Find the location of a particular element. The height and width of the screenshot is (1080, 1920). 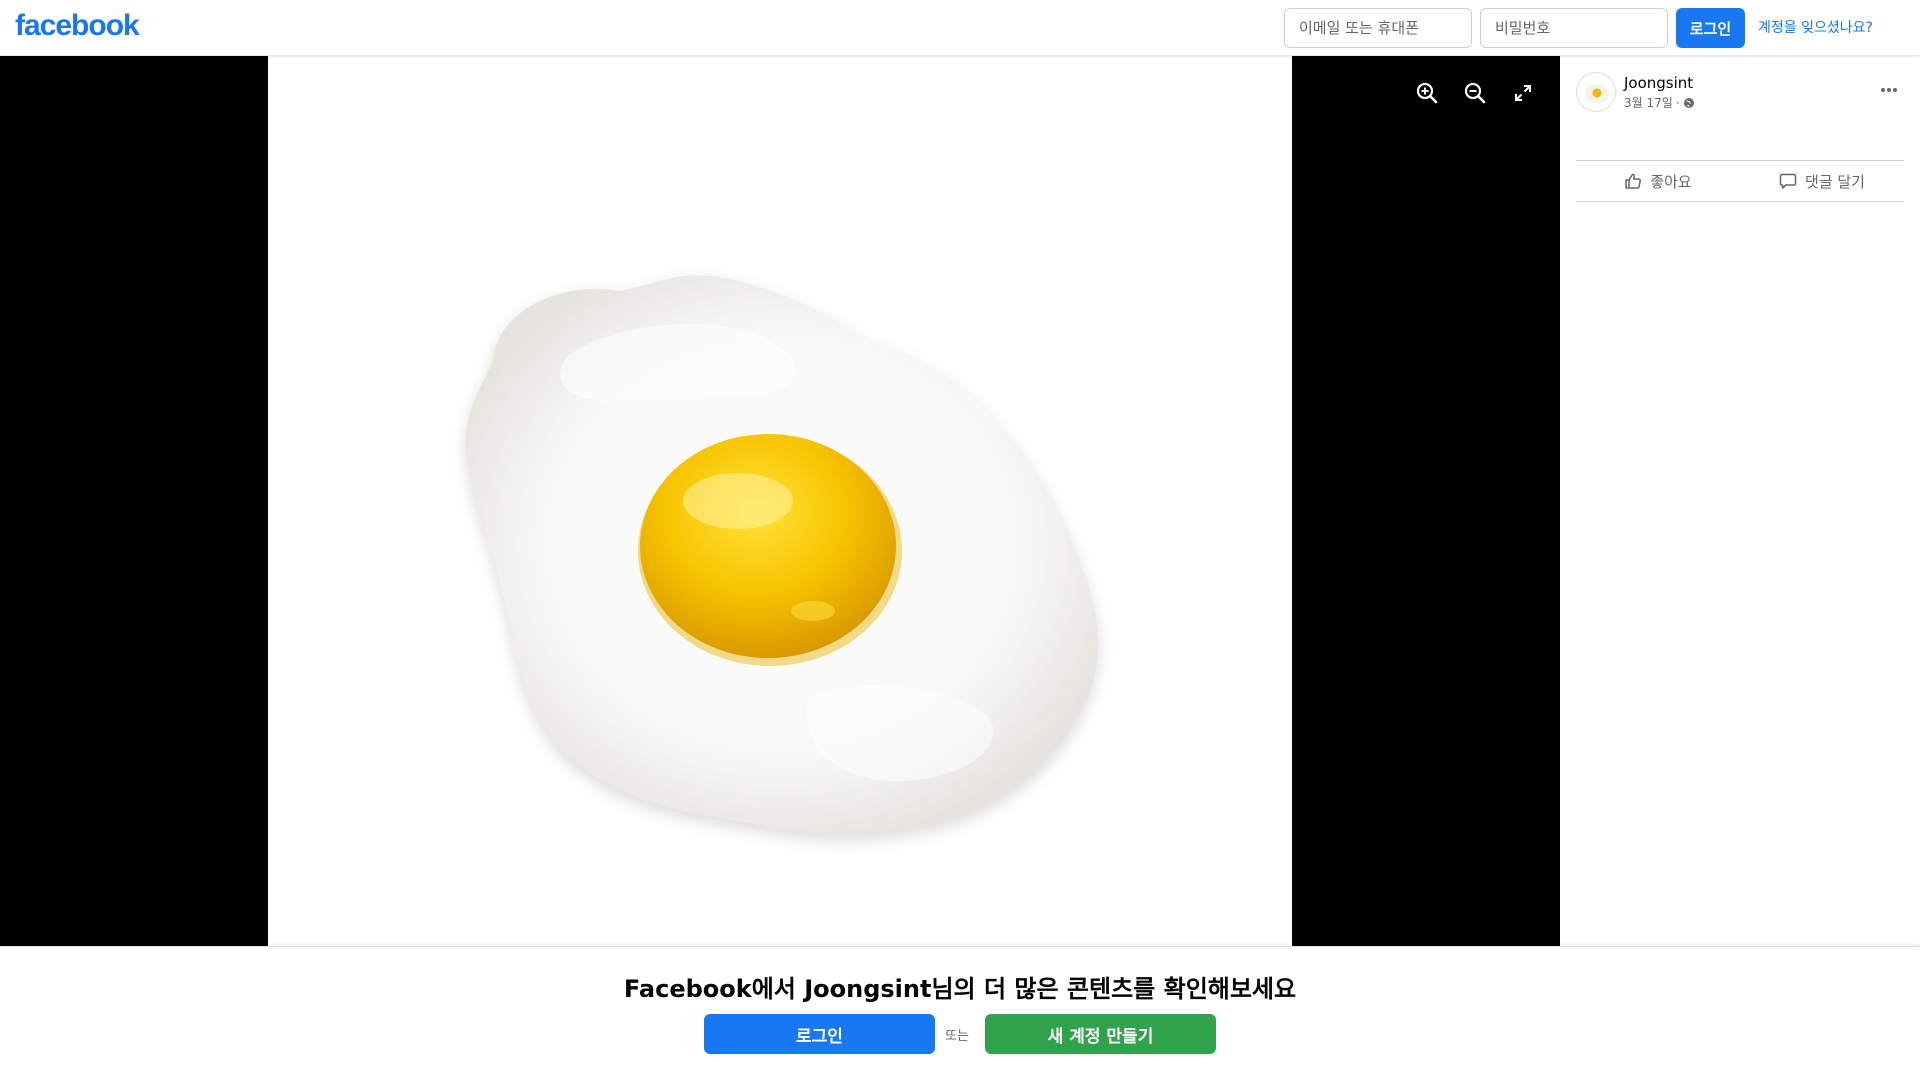

post-meta: 3월 17일 · is located at coordinates (1659, 102).